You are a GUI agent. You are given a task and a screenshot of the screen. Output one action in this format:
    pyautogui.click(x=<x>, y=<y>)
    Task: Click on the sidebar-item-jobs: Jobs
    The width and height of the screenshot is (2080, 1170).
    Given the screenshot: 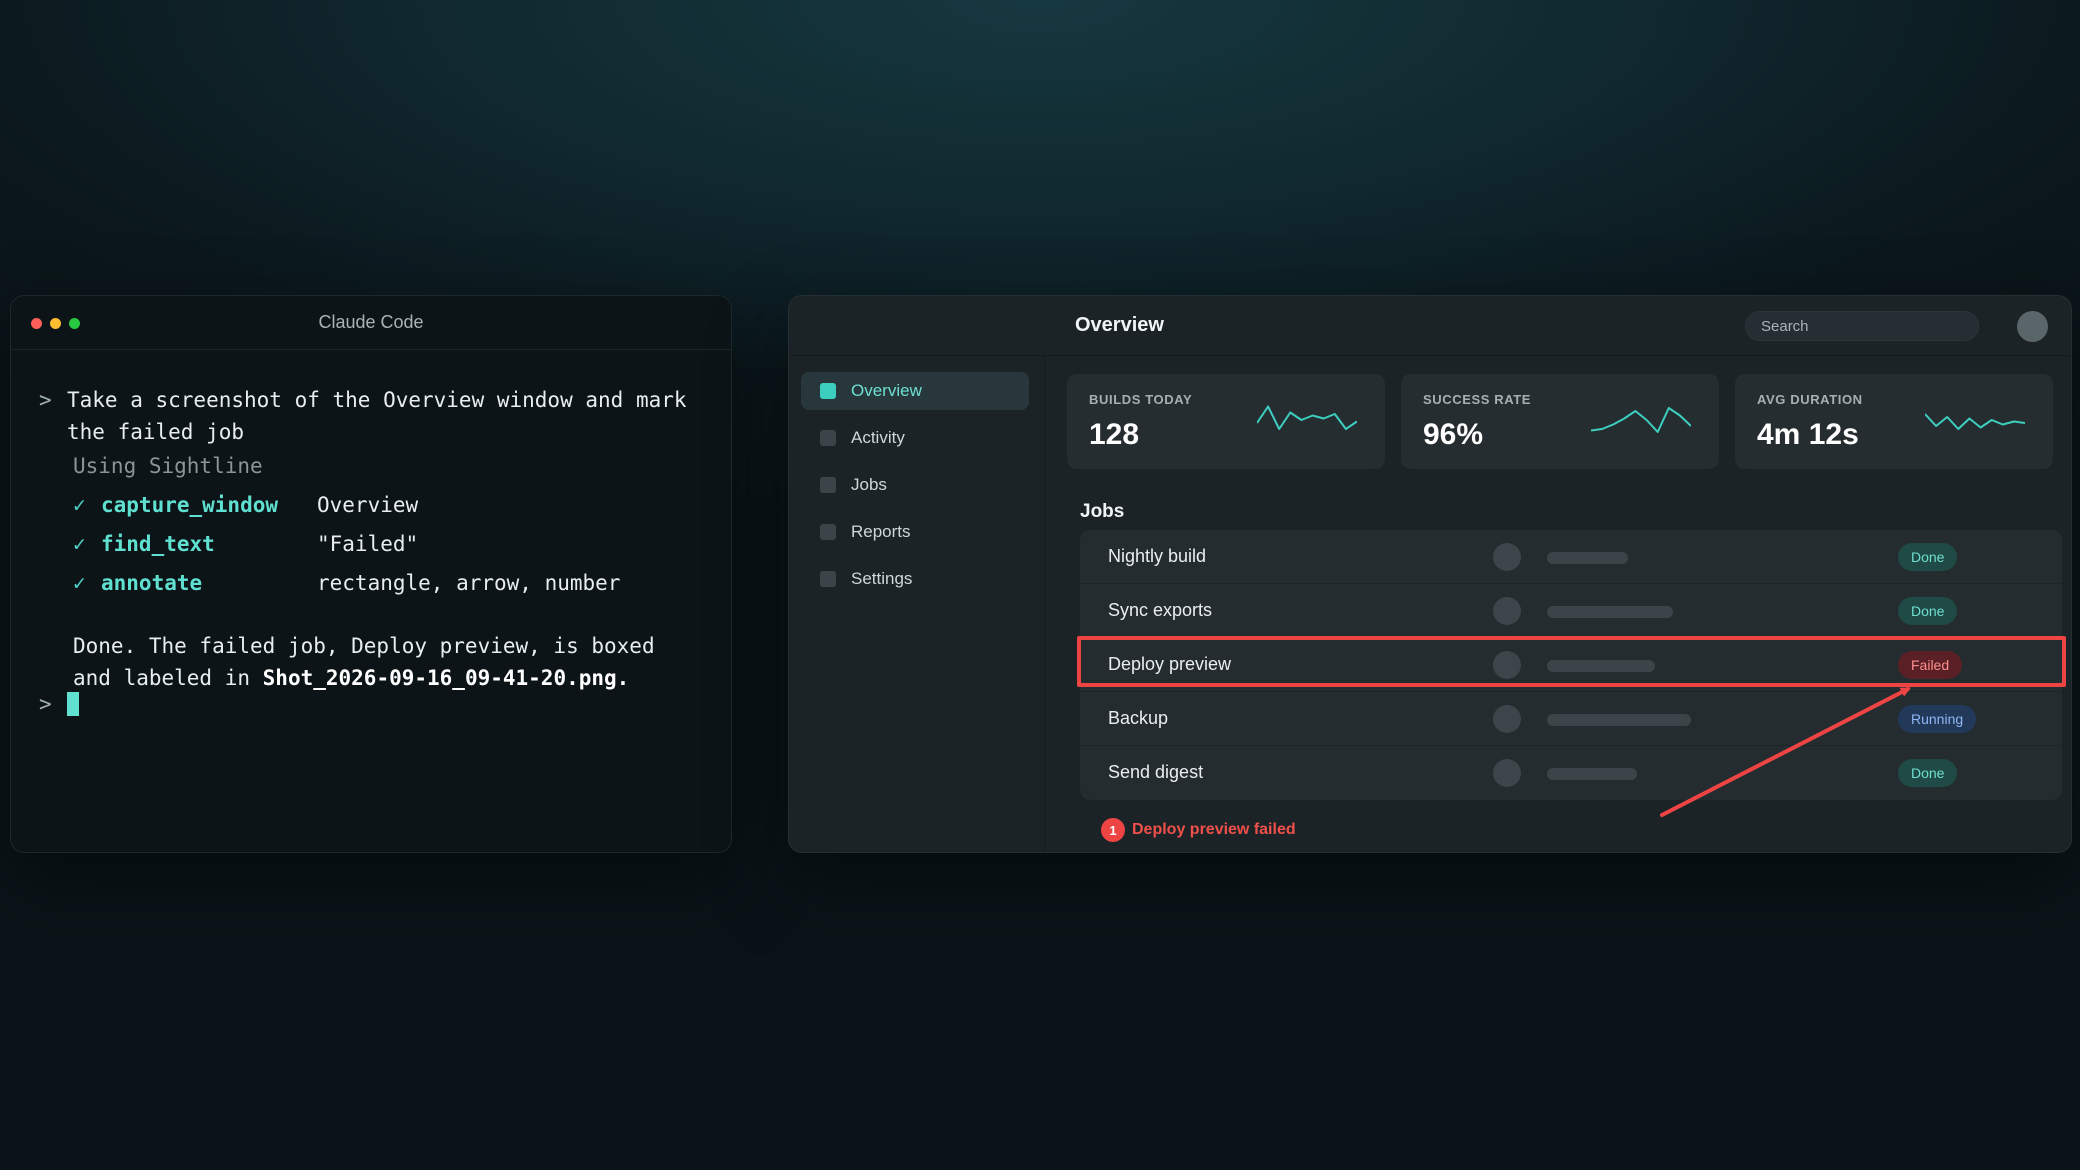 What is the action you would take?
    pyautogui.click(x=915, y=485)
    